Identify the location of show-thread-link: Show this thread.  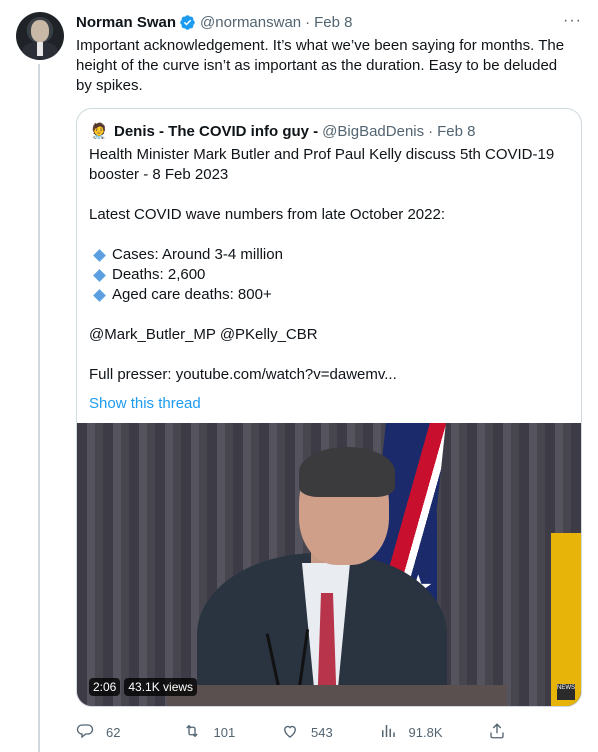
(145, 403).